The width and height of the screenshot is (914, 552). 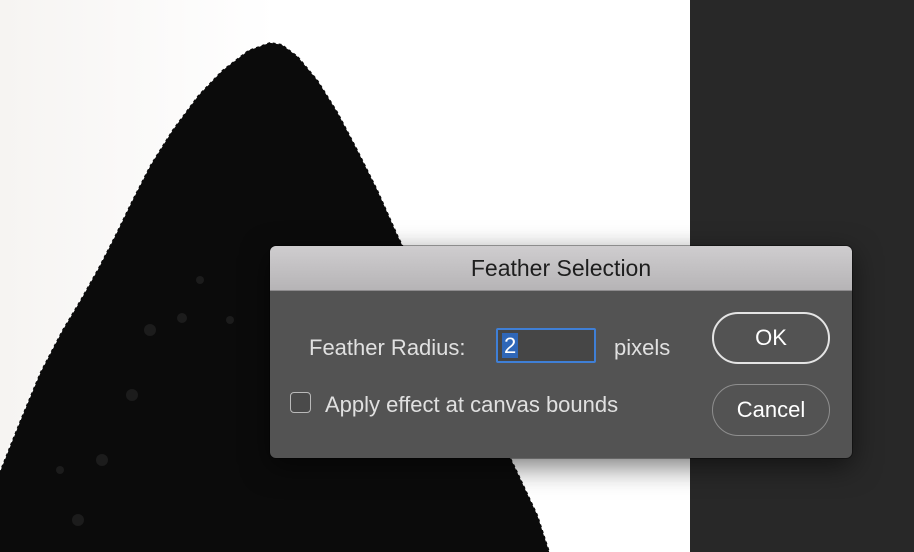 What do you see at coordinates (510, 345) in the screenshot?
I see `feather-radius-value: 2` at bounding box center [510, 345].